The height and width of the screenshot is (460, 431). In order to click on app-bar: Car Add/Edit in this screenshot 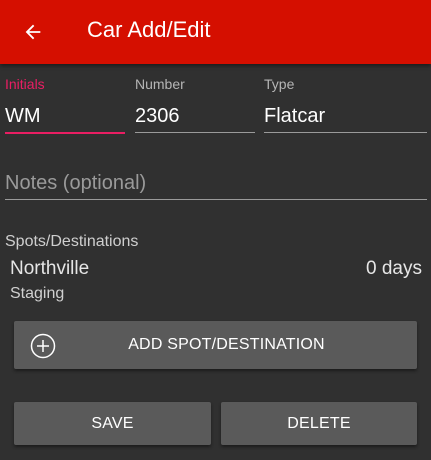, I will do `click(215, 32)`.